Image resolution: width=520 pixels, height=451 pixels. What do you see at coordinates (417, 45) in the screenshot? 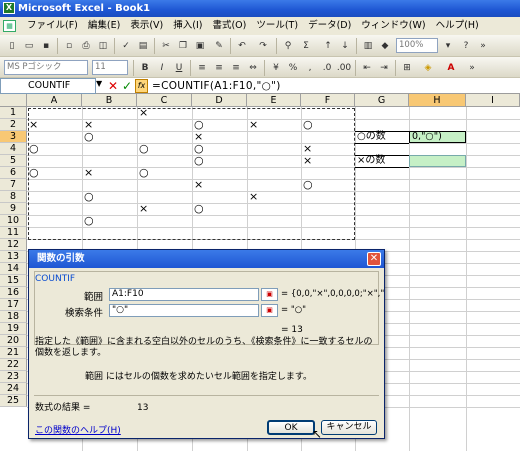
I see `zoom-select: 100%` at bounding box center [417, 45].